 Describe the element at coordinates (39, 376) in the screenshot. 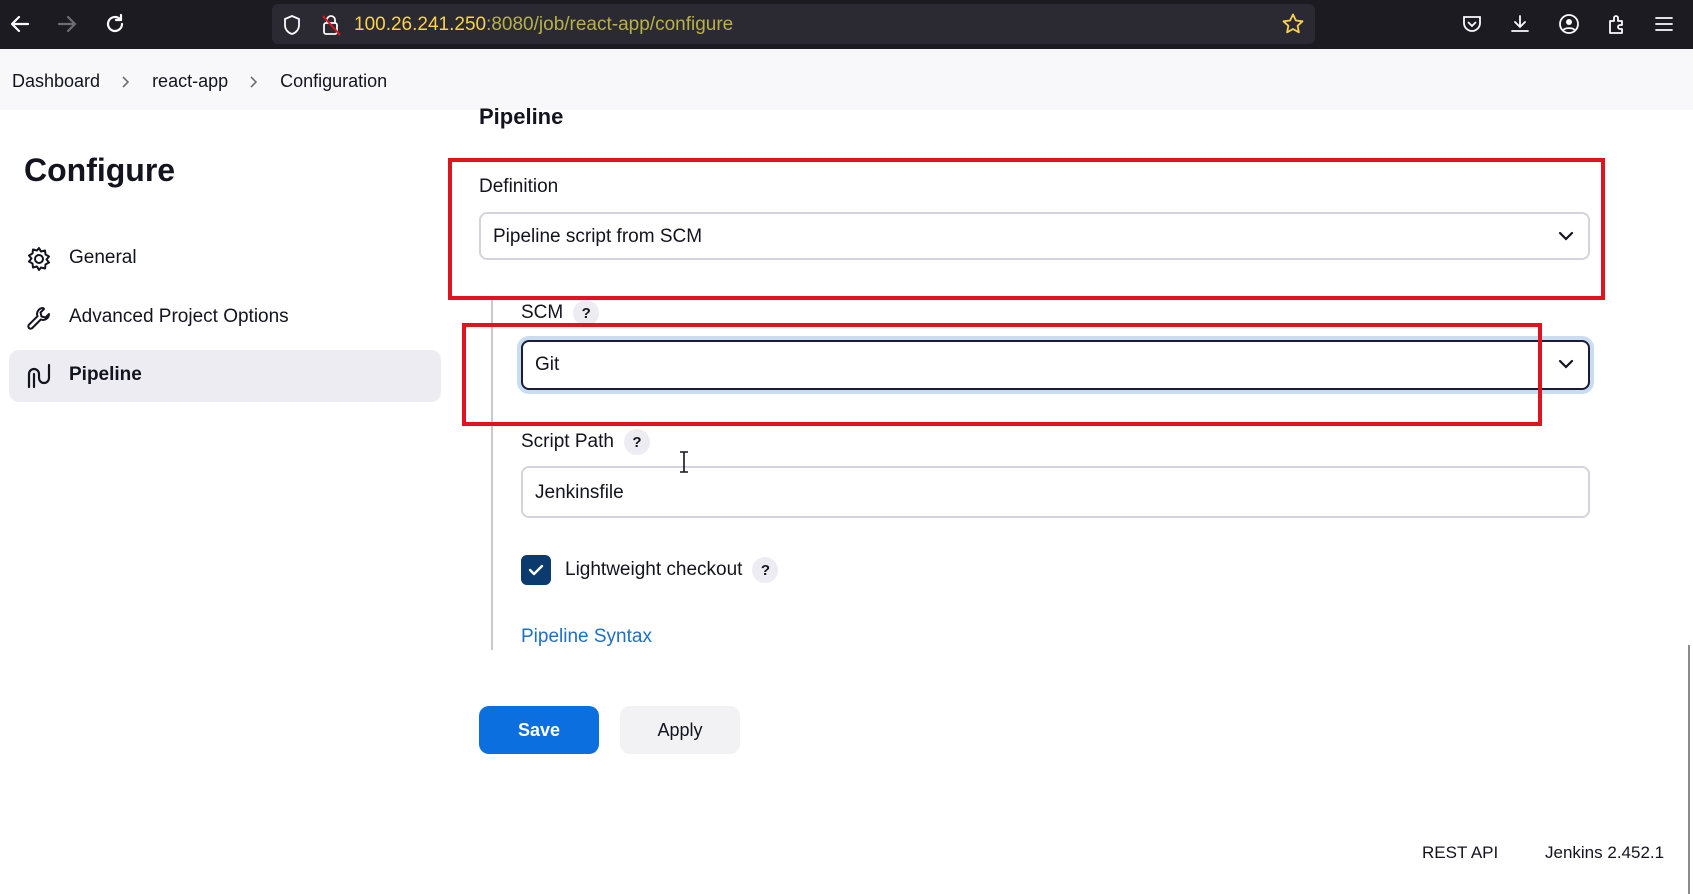

I see `pipeline-icon` at that location.